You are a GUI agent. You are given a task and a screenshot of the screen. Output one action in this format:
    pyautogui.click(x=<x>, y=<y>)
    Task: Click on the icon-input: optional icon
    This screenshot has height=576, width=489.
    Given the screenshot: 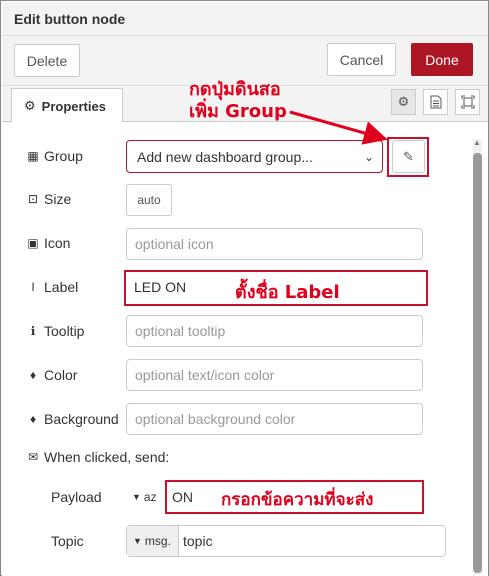 What is the action you would take?
    pyautogui.click(x=274, y=244)
    